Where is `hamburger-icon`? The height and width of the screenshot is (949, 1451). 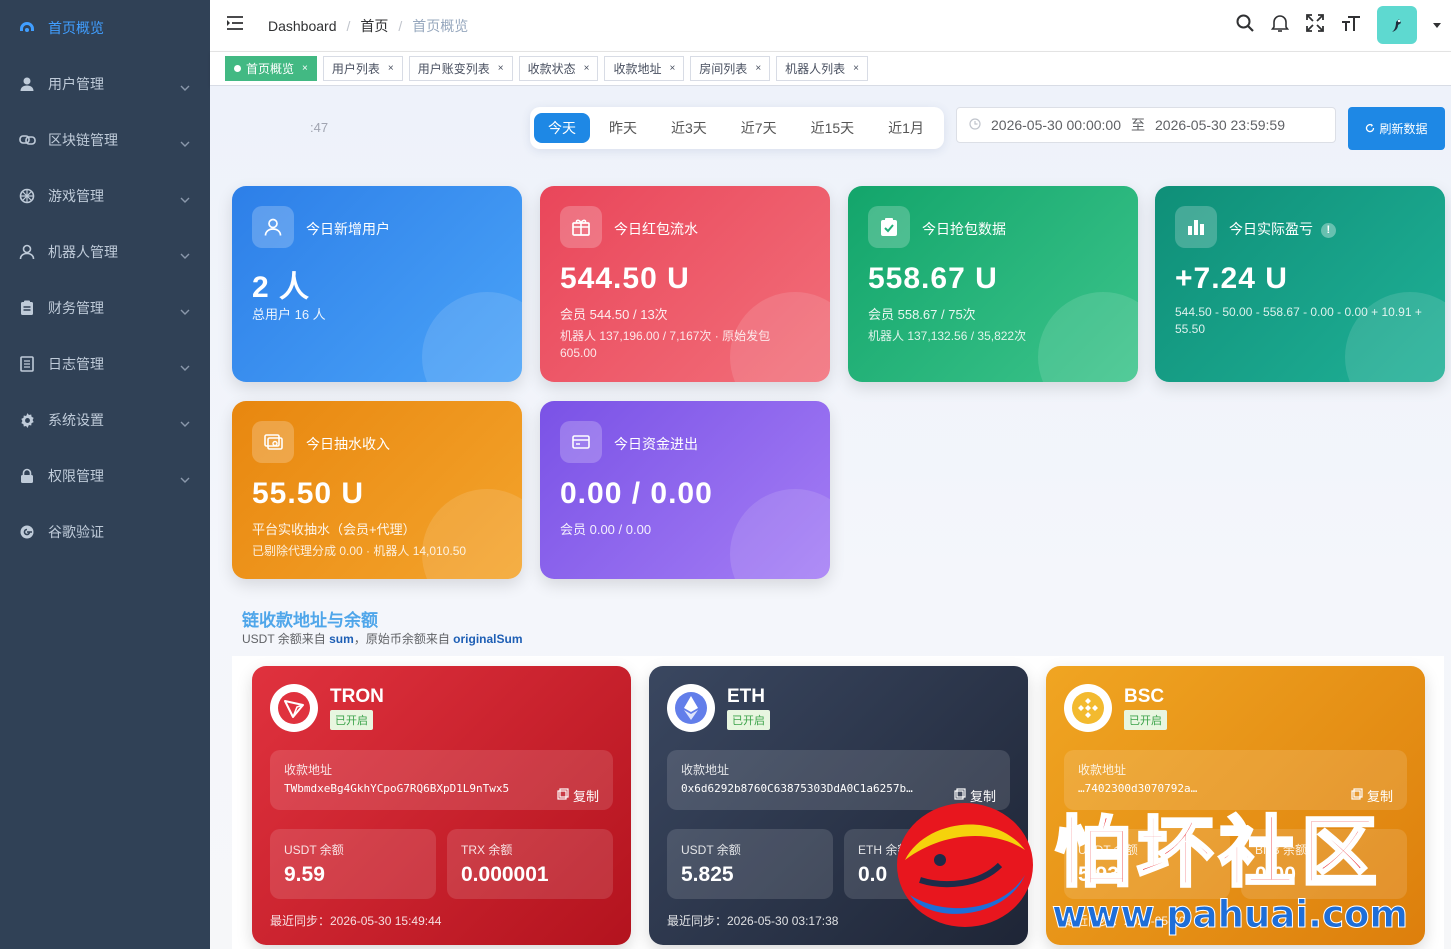 hamburger-icon is located at coordinates (235, 25).